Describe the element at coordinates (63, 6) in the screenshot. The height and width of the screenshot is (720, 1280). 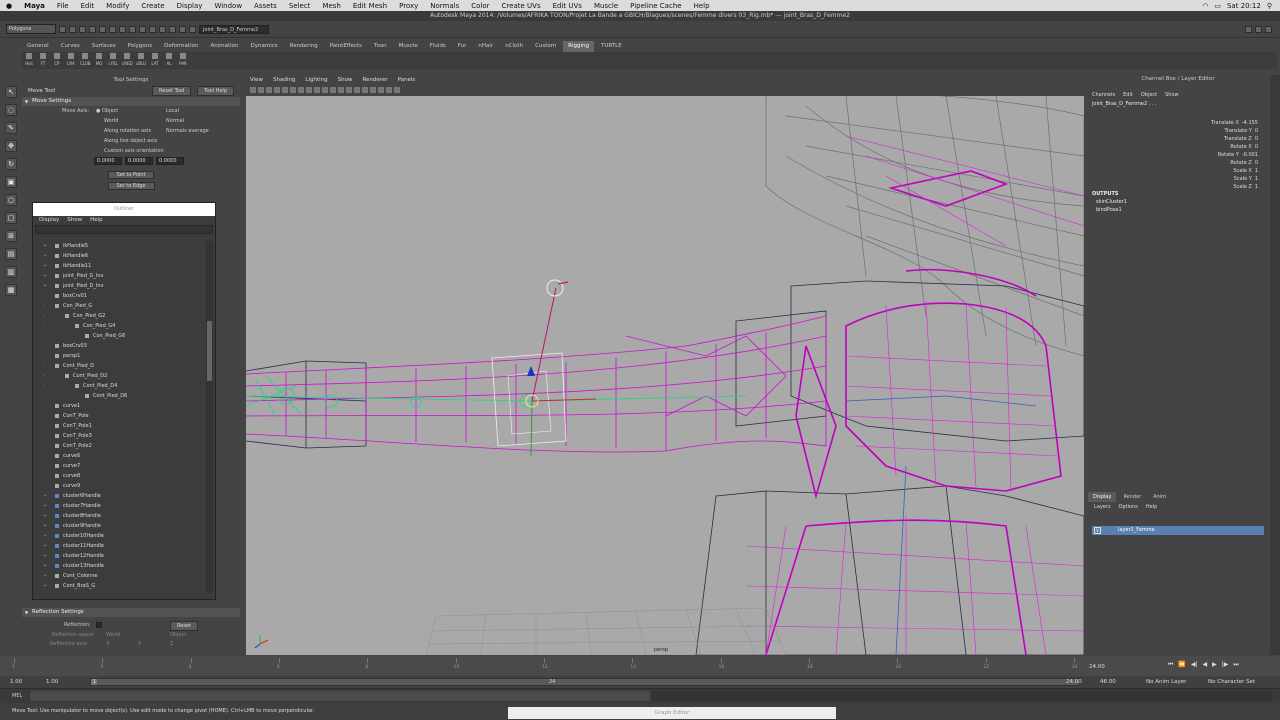
I see `menu-file: File` at that location.